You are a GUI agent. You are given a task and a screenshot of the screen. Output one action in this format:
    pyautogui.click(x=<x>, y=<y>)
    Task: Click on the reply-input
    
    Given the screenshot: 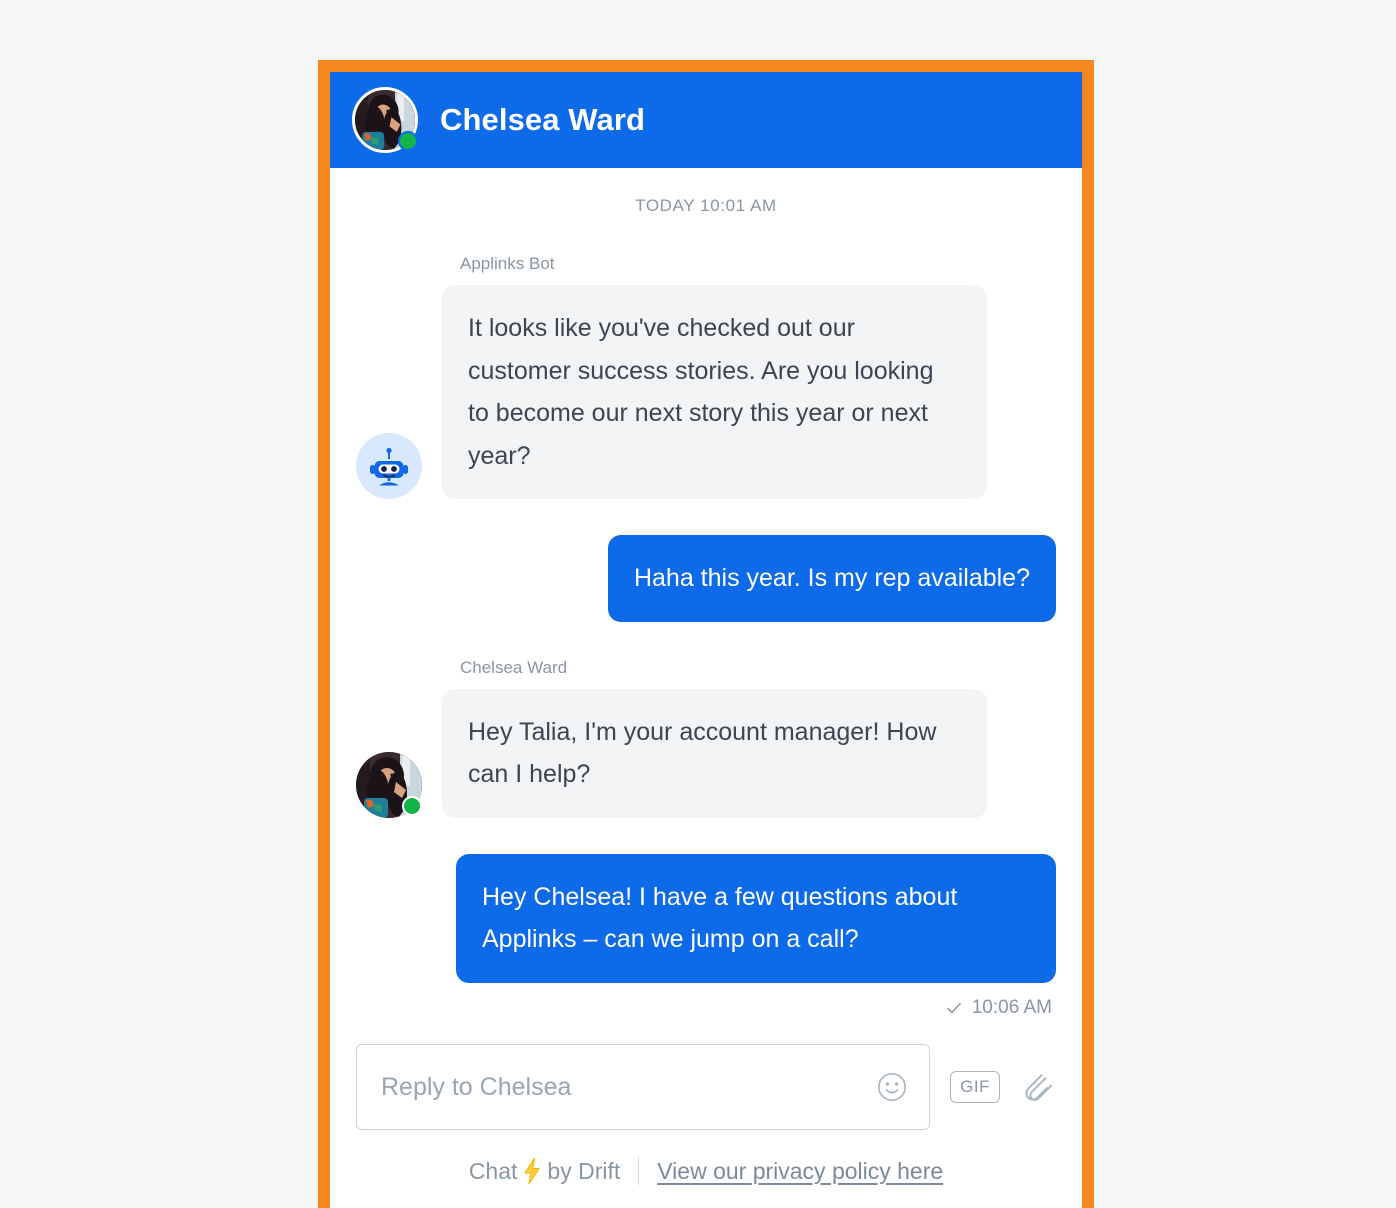 What is the action you would take?
    pyautogui.click(x=621, y=1087)
    